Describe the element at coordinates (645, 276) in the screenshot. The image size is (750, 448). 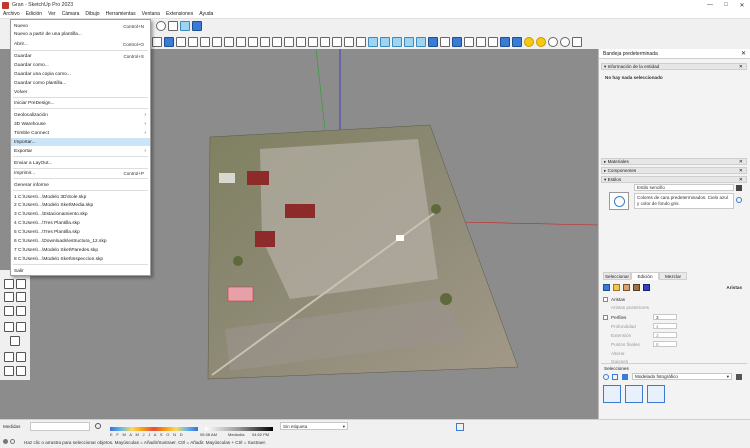
I see `tab-edicion: Edición` at that location.